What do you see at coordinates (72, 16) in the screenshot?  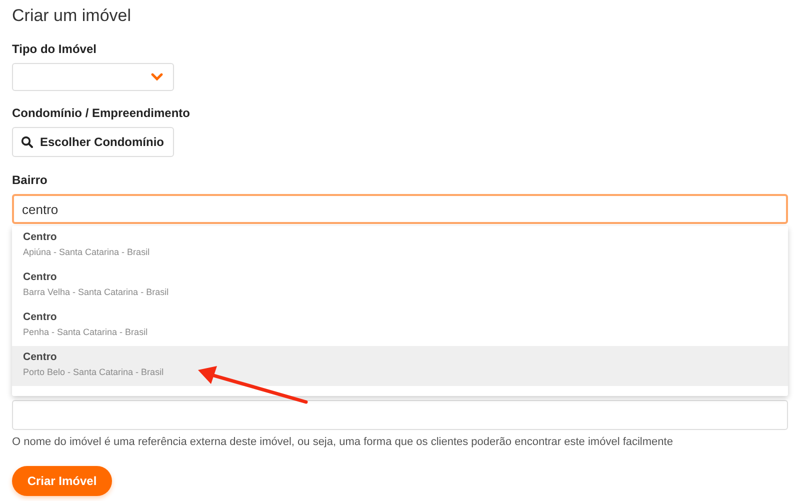 I see `page-title: Criar um imóvel` at bounding box center [72, 16].